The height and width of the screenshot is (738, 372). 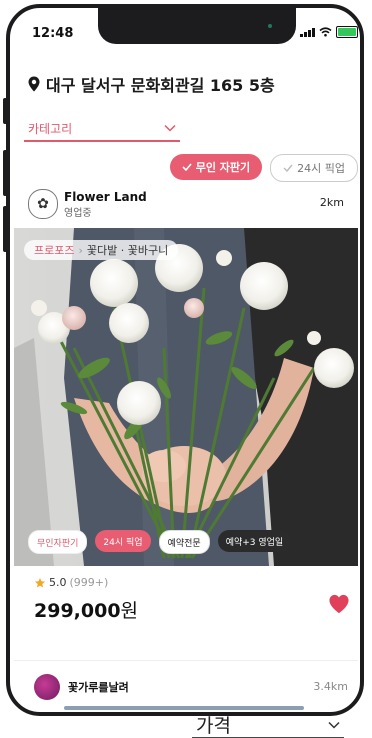 What do you see at coordinates (321, 168) in the screenshot?
I see `chip-label: 24시 픽업` at bounding box center [321, 168].